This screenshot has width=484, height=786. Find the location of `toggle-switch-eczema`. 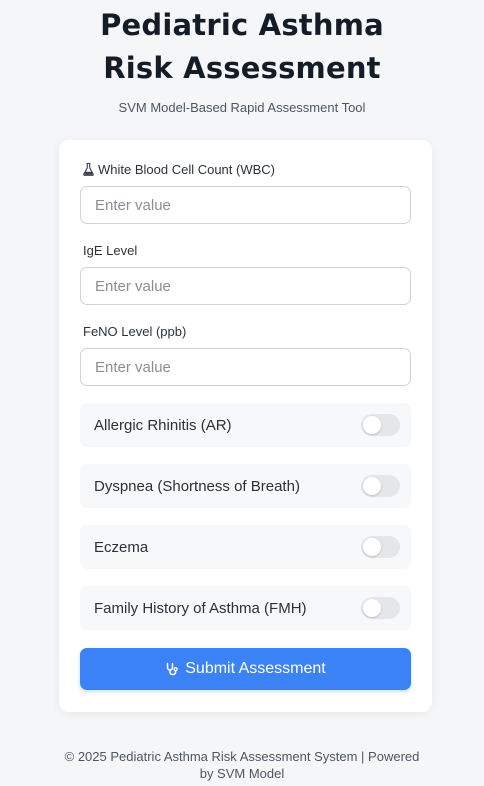

toggle-switch-eczema is located at coordinates (380, 547).